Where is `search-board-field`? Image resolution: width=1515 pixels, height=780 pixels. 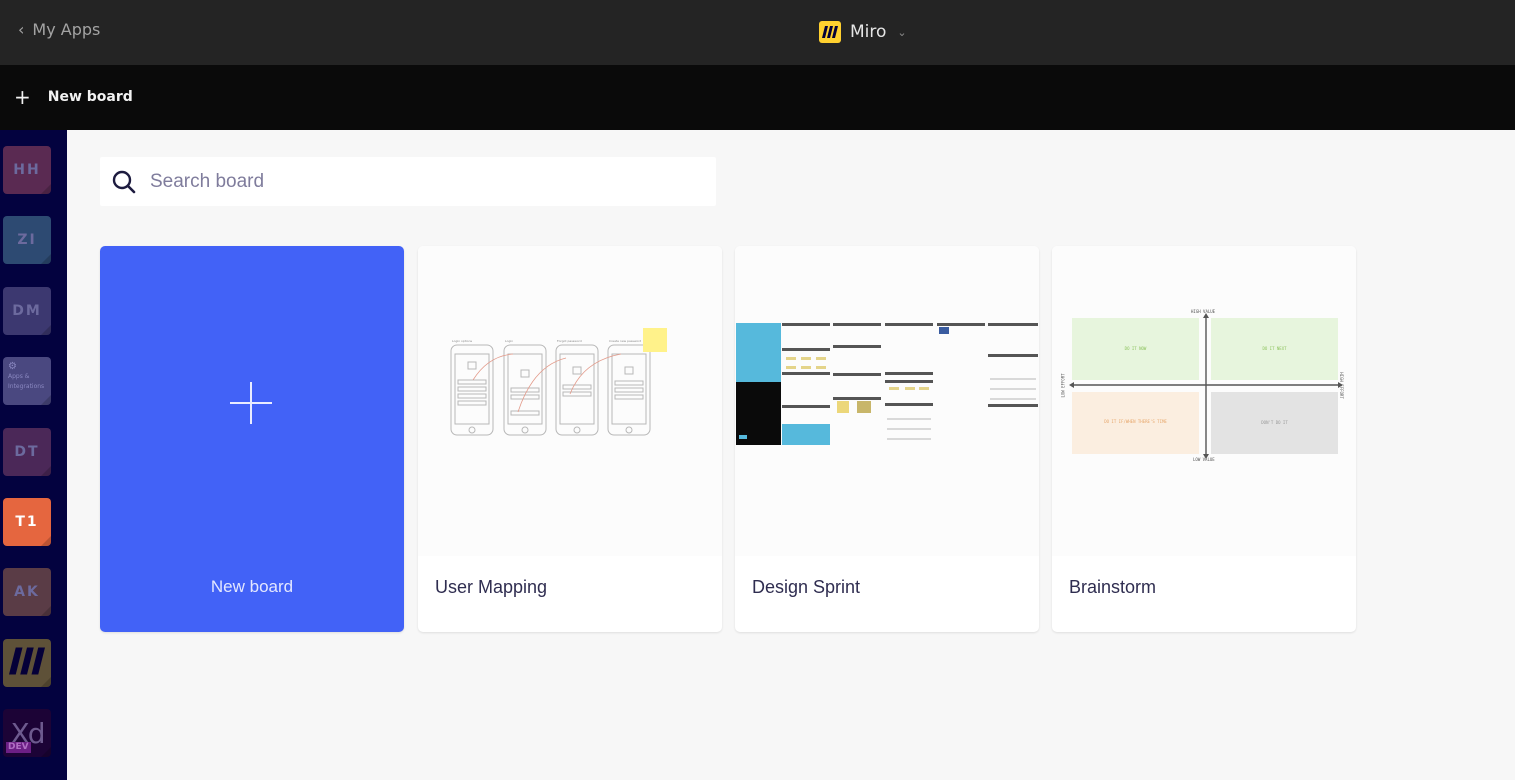
search-board-field is located at coordinates (408, 181).